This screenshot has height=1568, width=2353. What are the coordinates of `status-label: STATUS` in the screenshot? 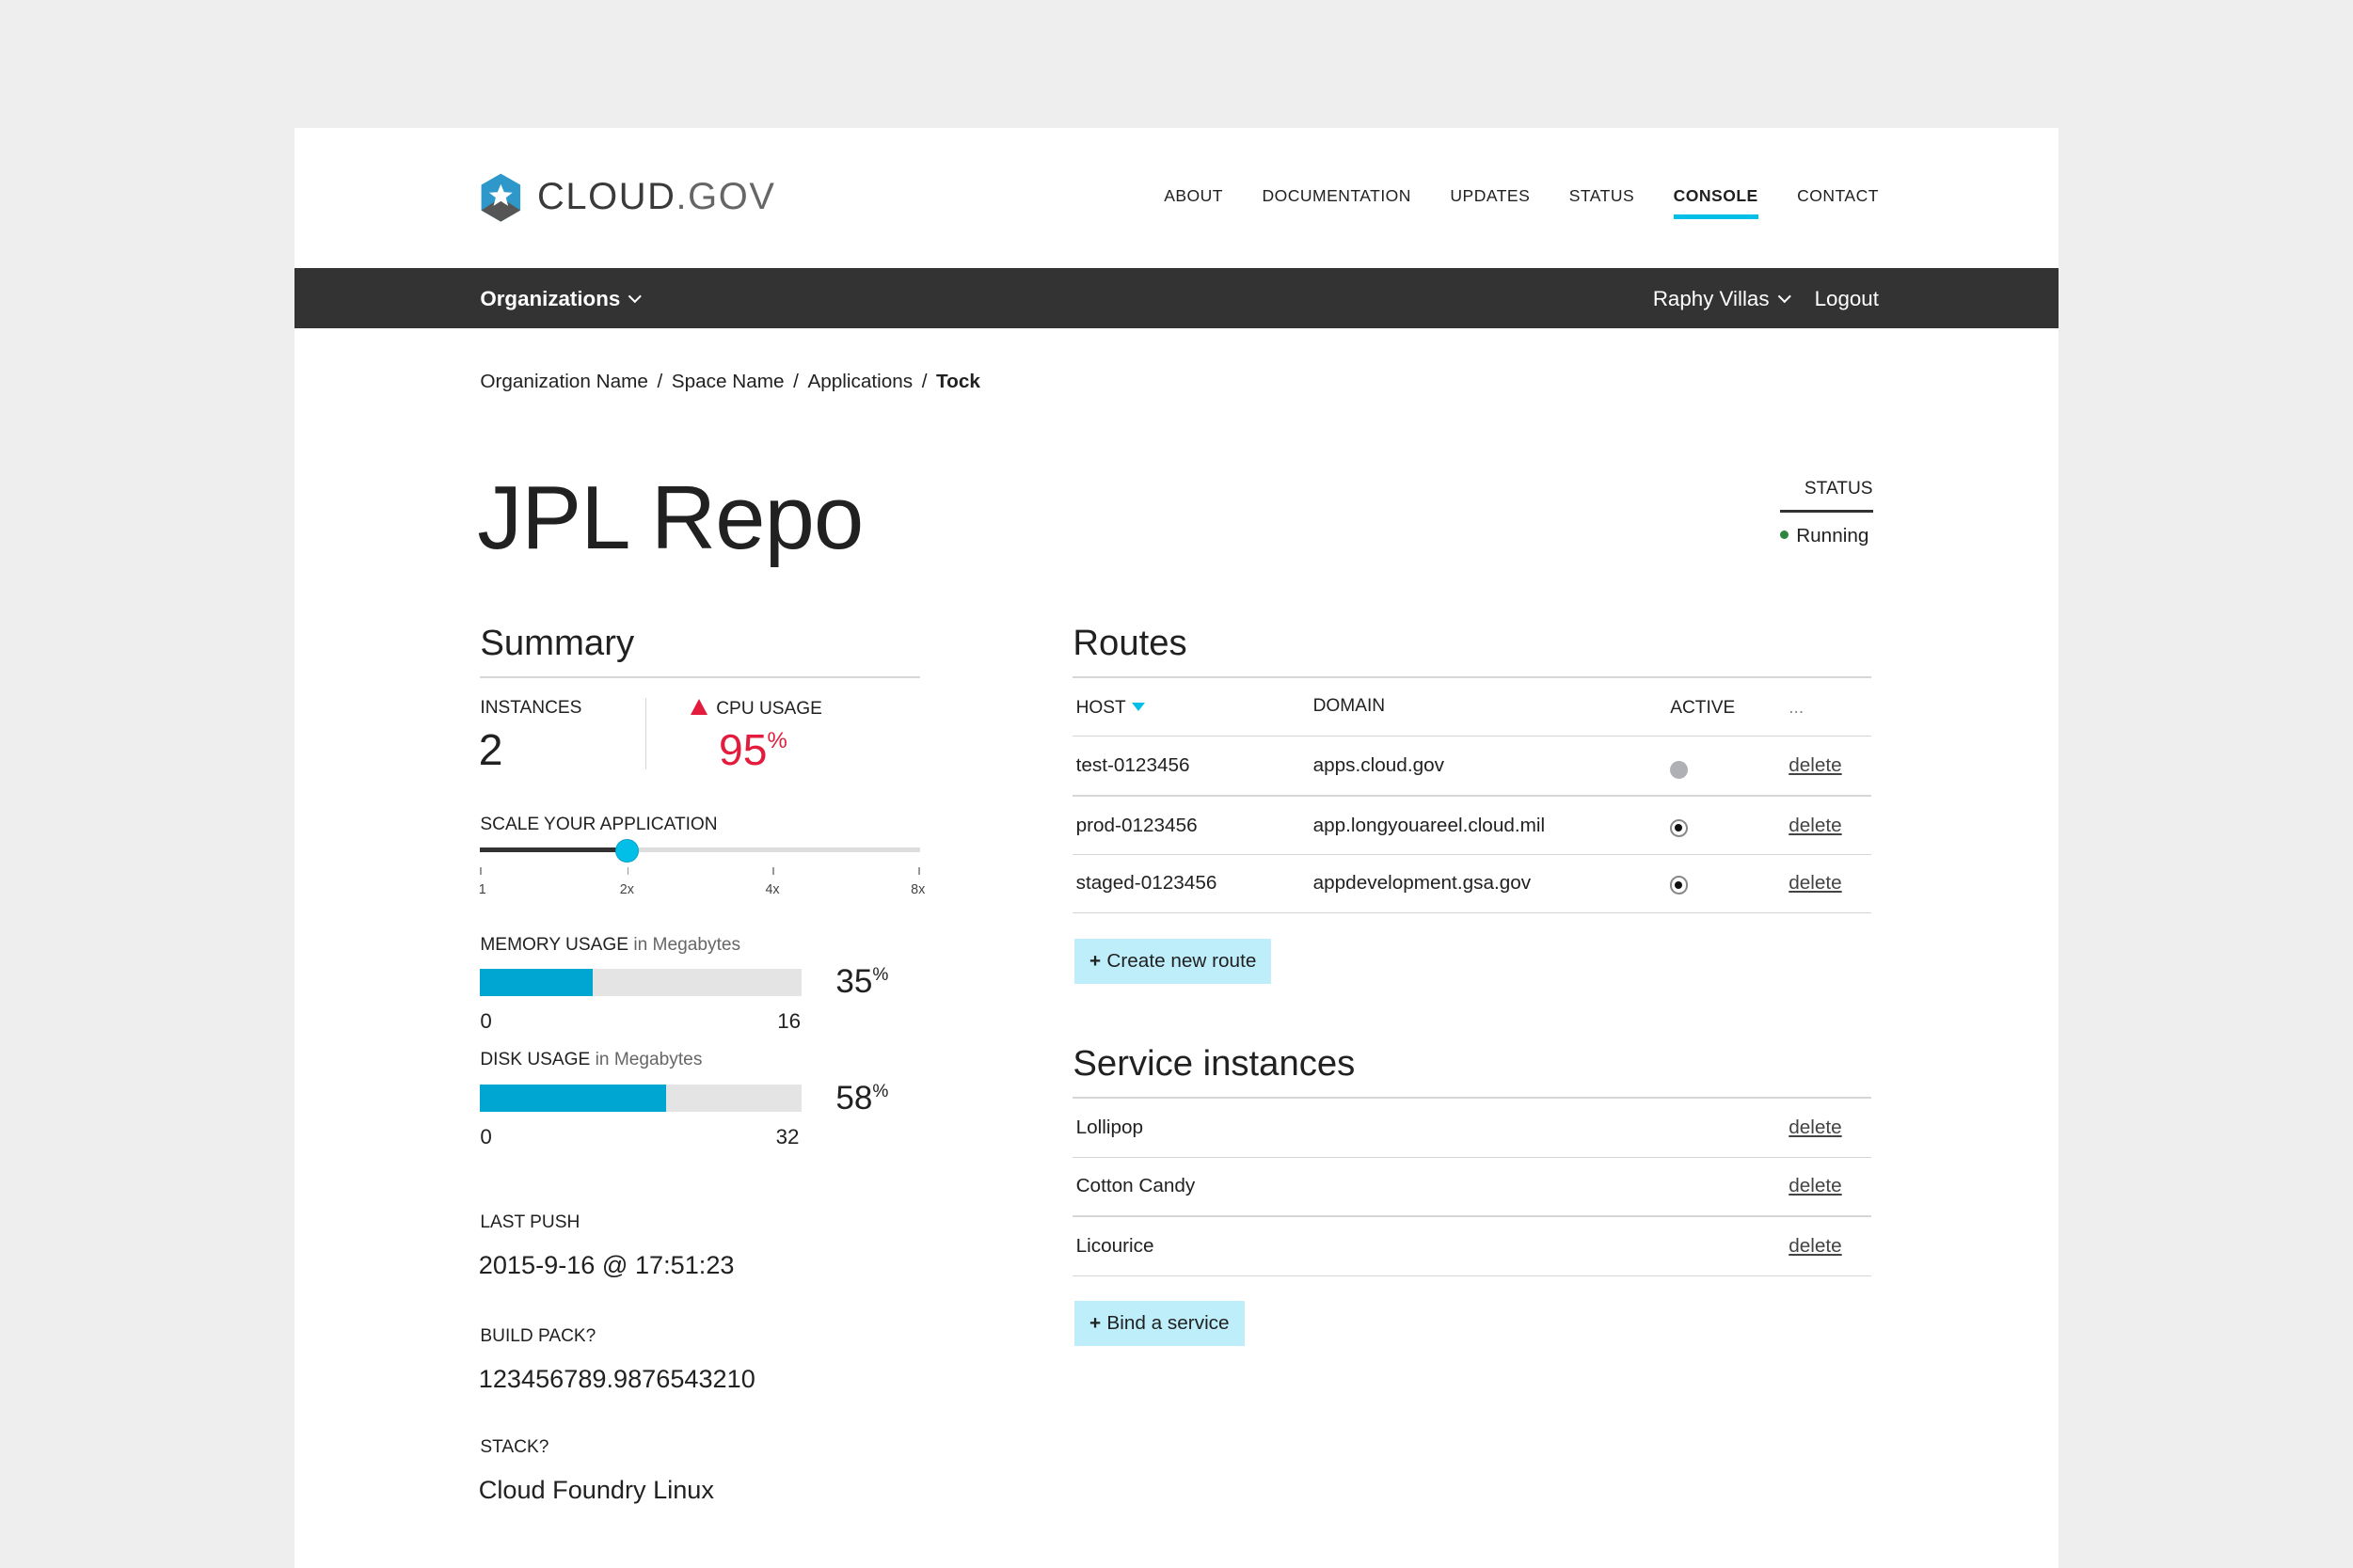 It's located at (1826, 496).